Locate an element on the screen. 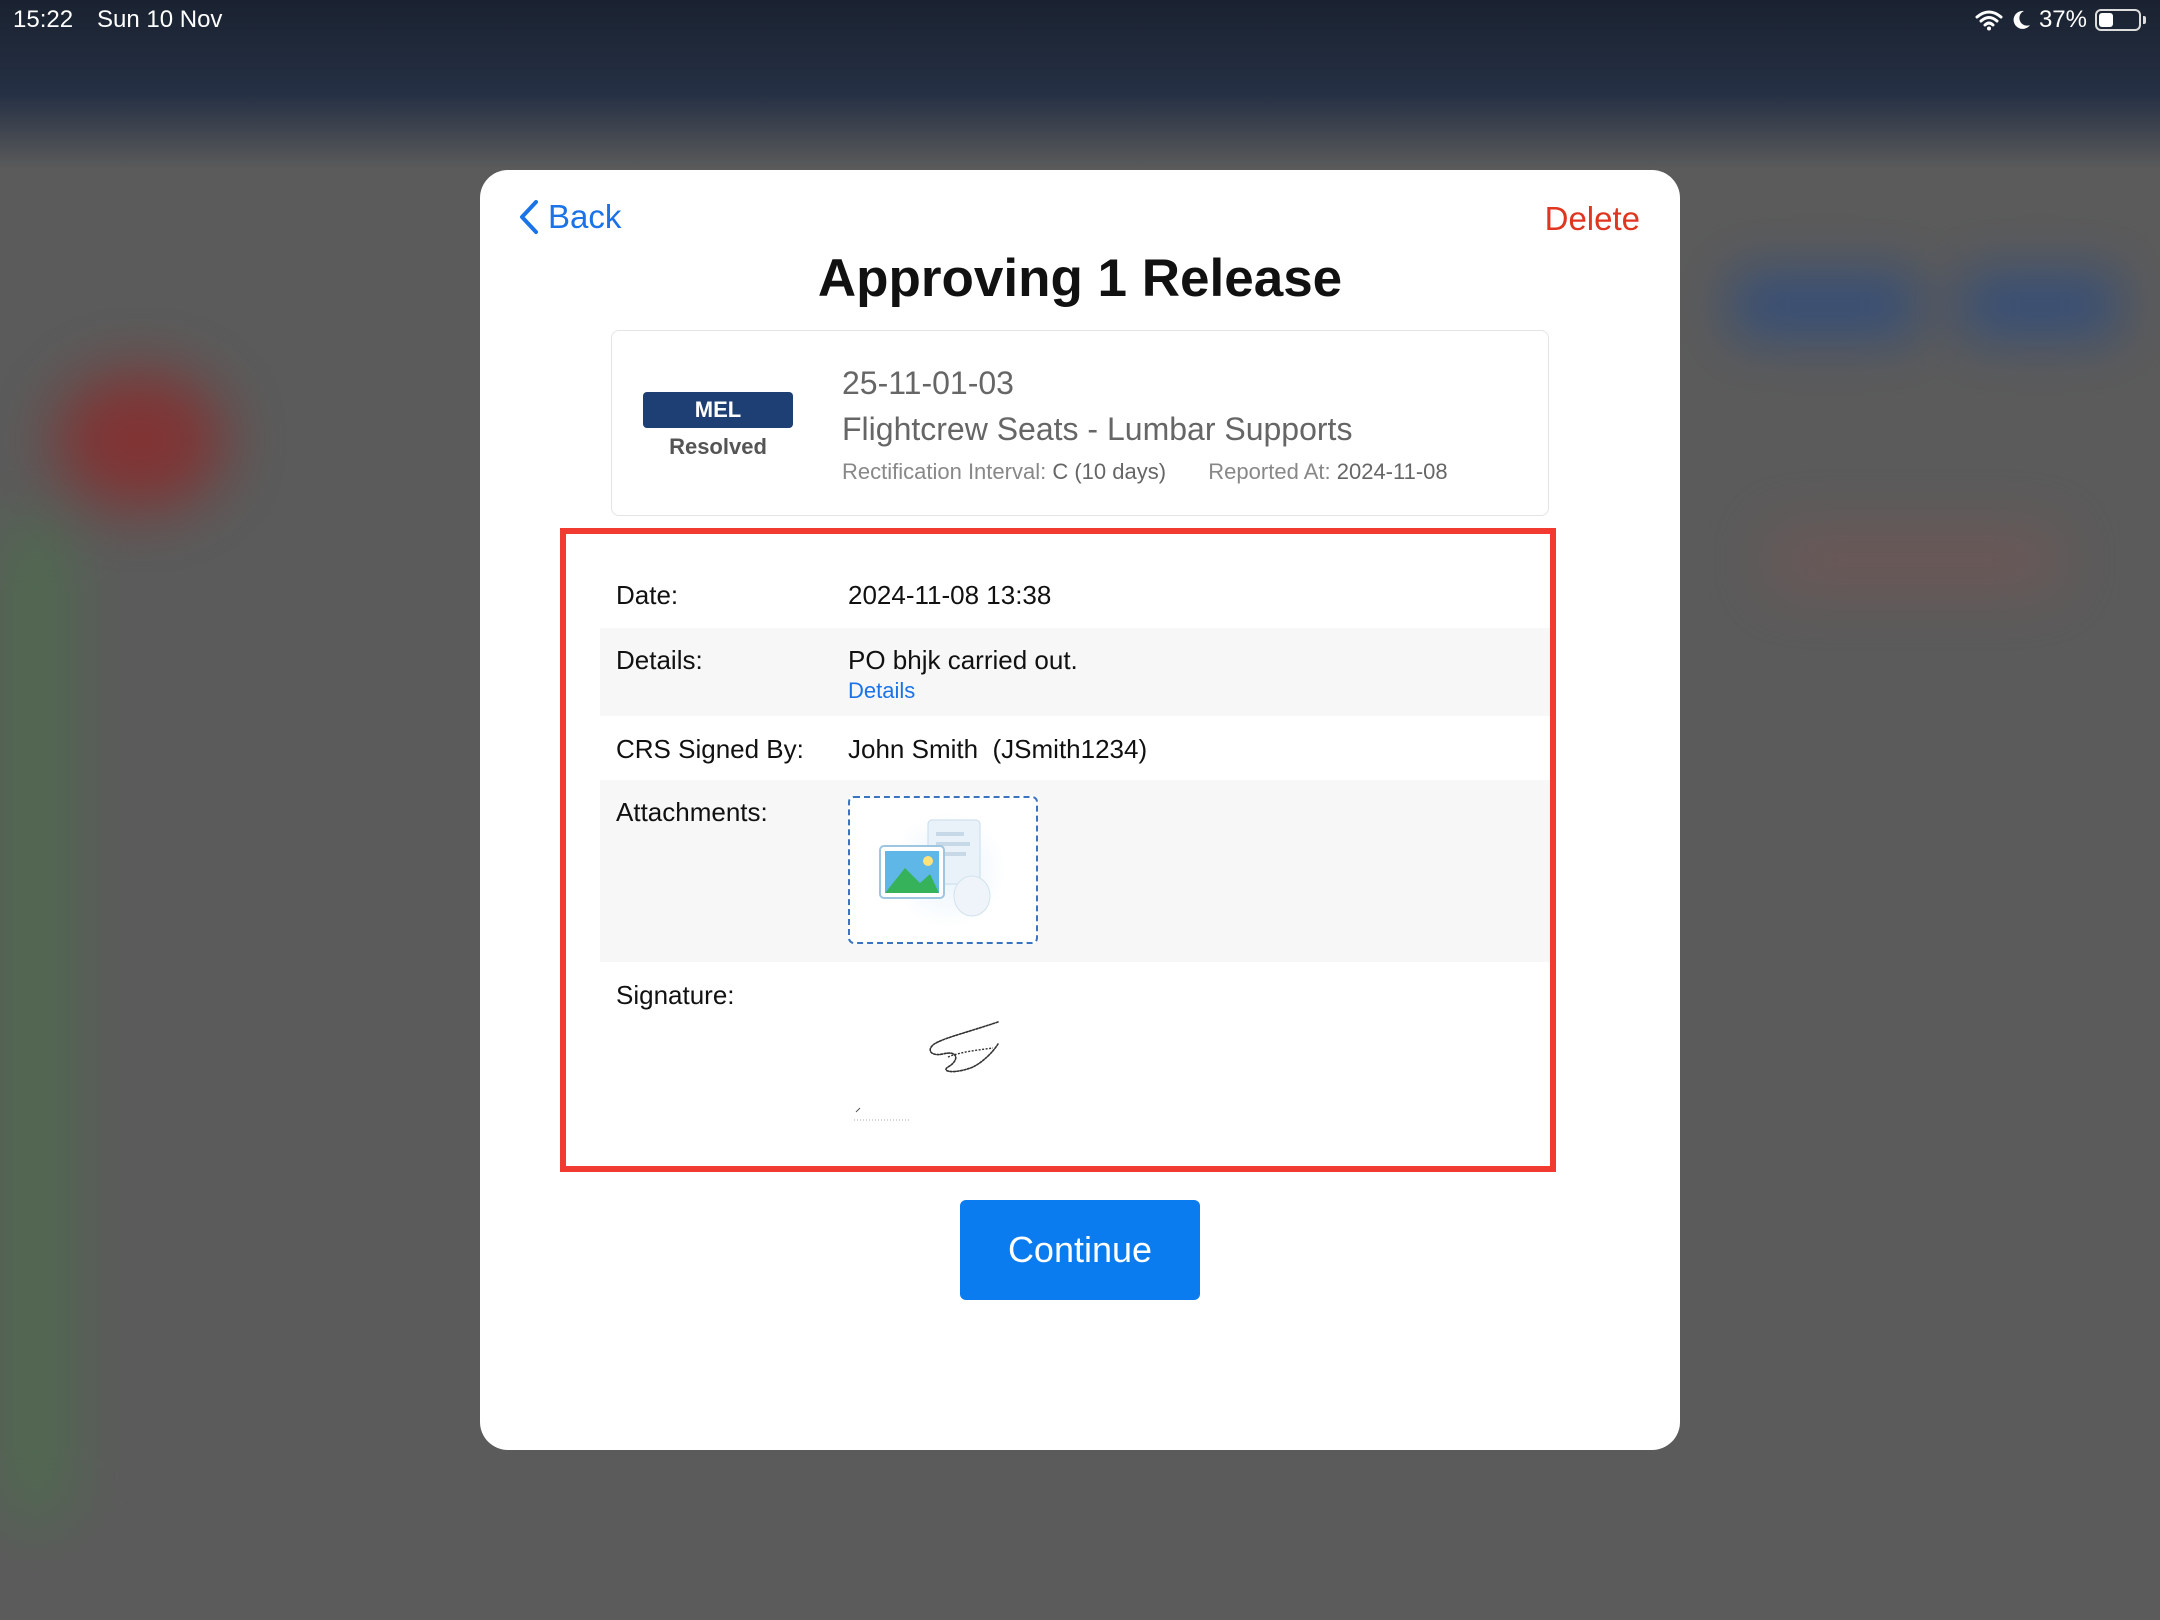 This screenshot has height=1620, width=2160. reported-label: Reported At: is located at coordinates (1269, 471).